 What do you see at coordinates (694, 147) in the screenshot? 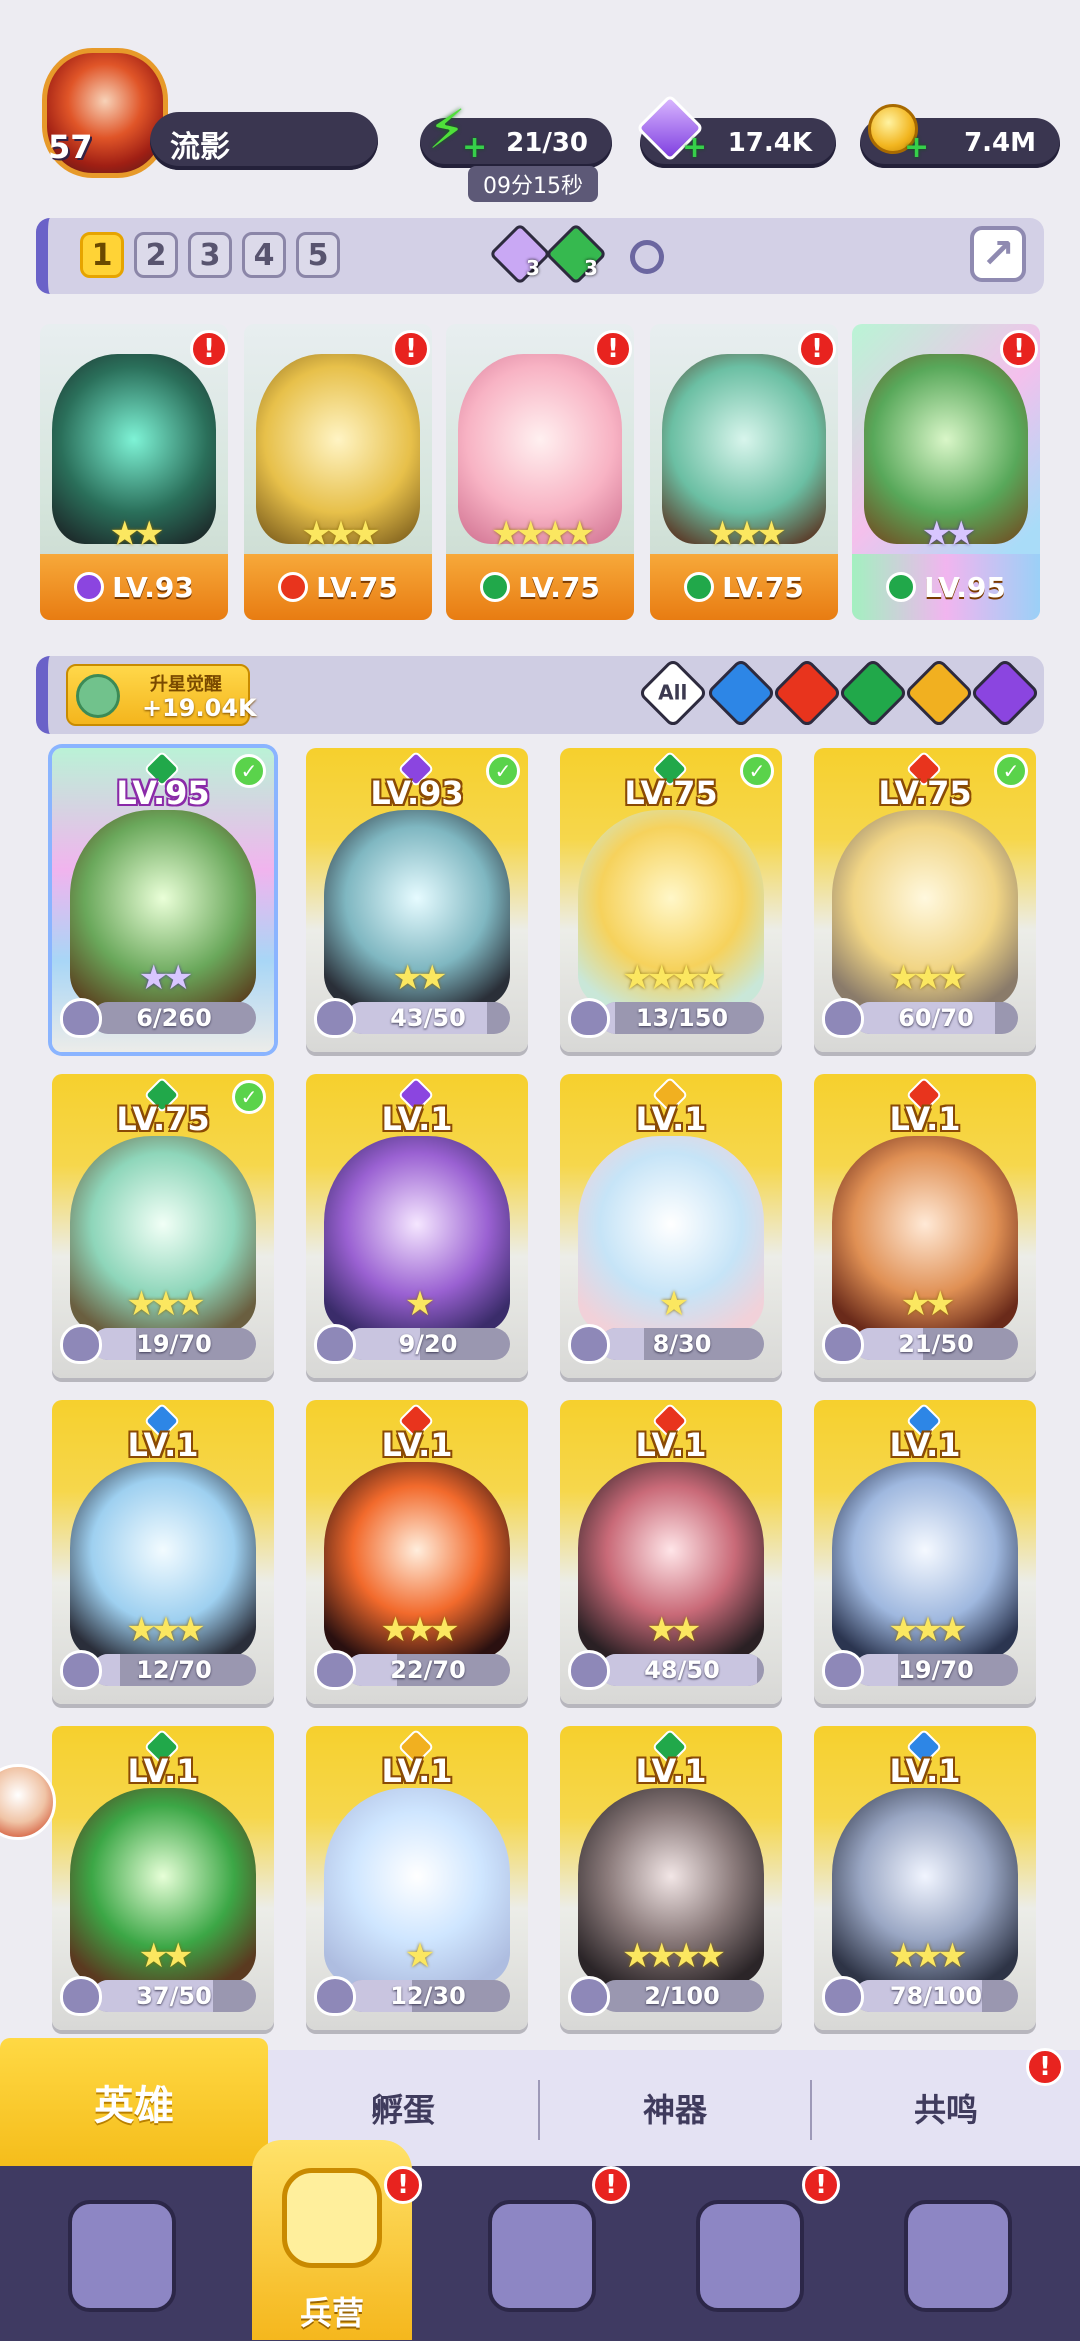
I see `gem-add-icon: +` at bounding box center [694, 147].